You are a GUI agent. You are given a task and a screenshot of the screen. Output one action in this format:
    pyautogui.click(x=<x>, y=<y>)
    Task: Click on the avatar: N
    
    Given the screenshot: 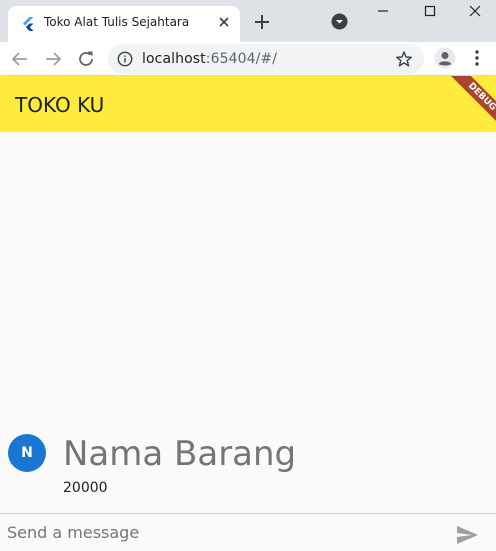 What is the action you would take?
    pyautogui.click(x=27, y=453)
    